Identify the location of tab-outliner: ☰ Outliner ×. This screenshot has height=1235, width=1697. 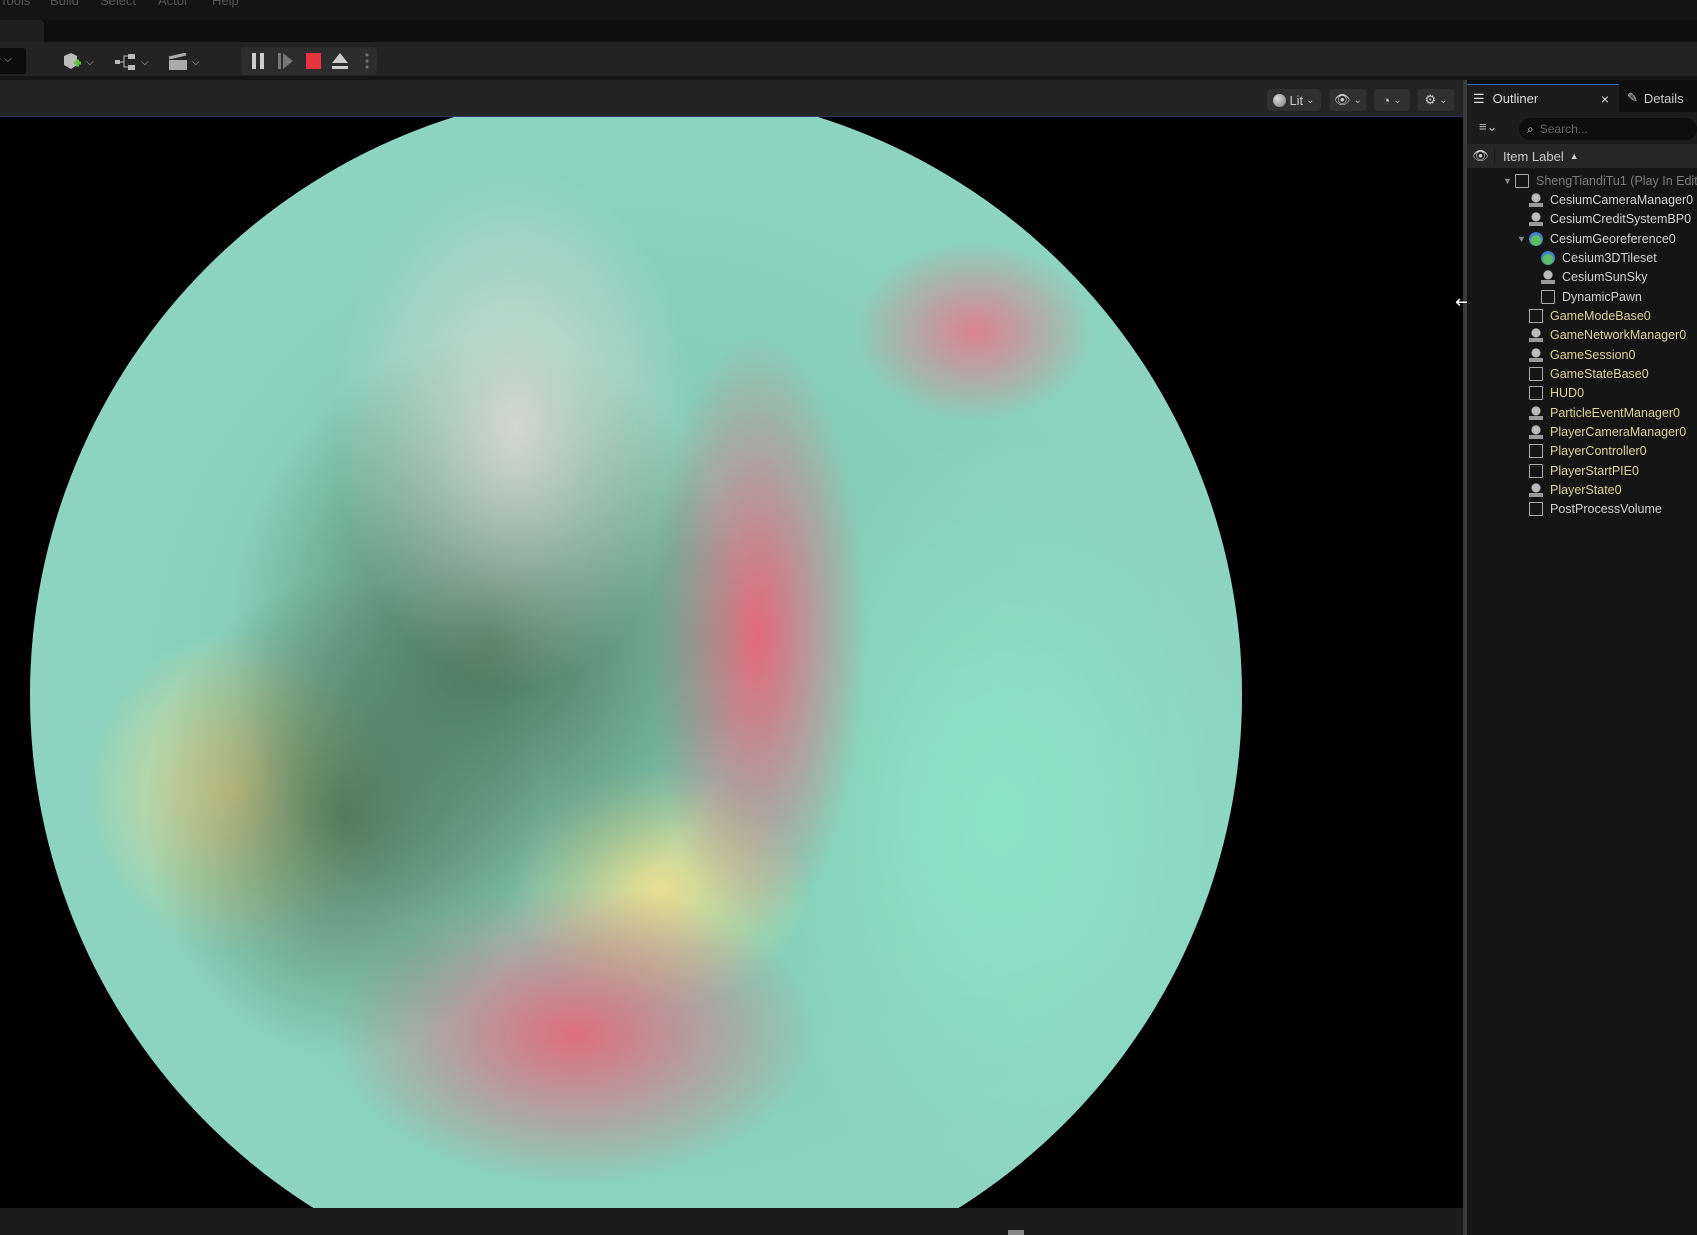
(1543, 98).